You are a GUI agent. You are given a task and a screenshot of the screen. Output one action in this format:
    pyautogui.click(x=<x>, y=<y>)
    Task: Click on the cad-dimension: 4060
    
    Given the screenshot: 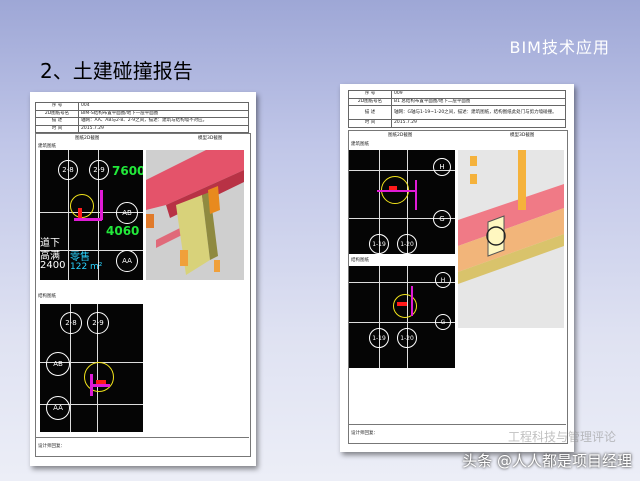 What is the action you would take?
    pyautogui.click(x=123, y=231)
    